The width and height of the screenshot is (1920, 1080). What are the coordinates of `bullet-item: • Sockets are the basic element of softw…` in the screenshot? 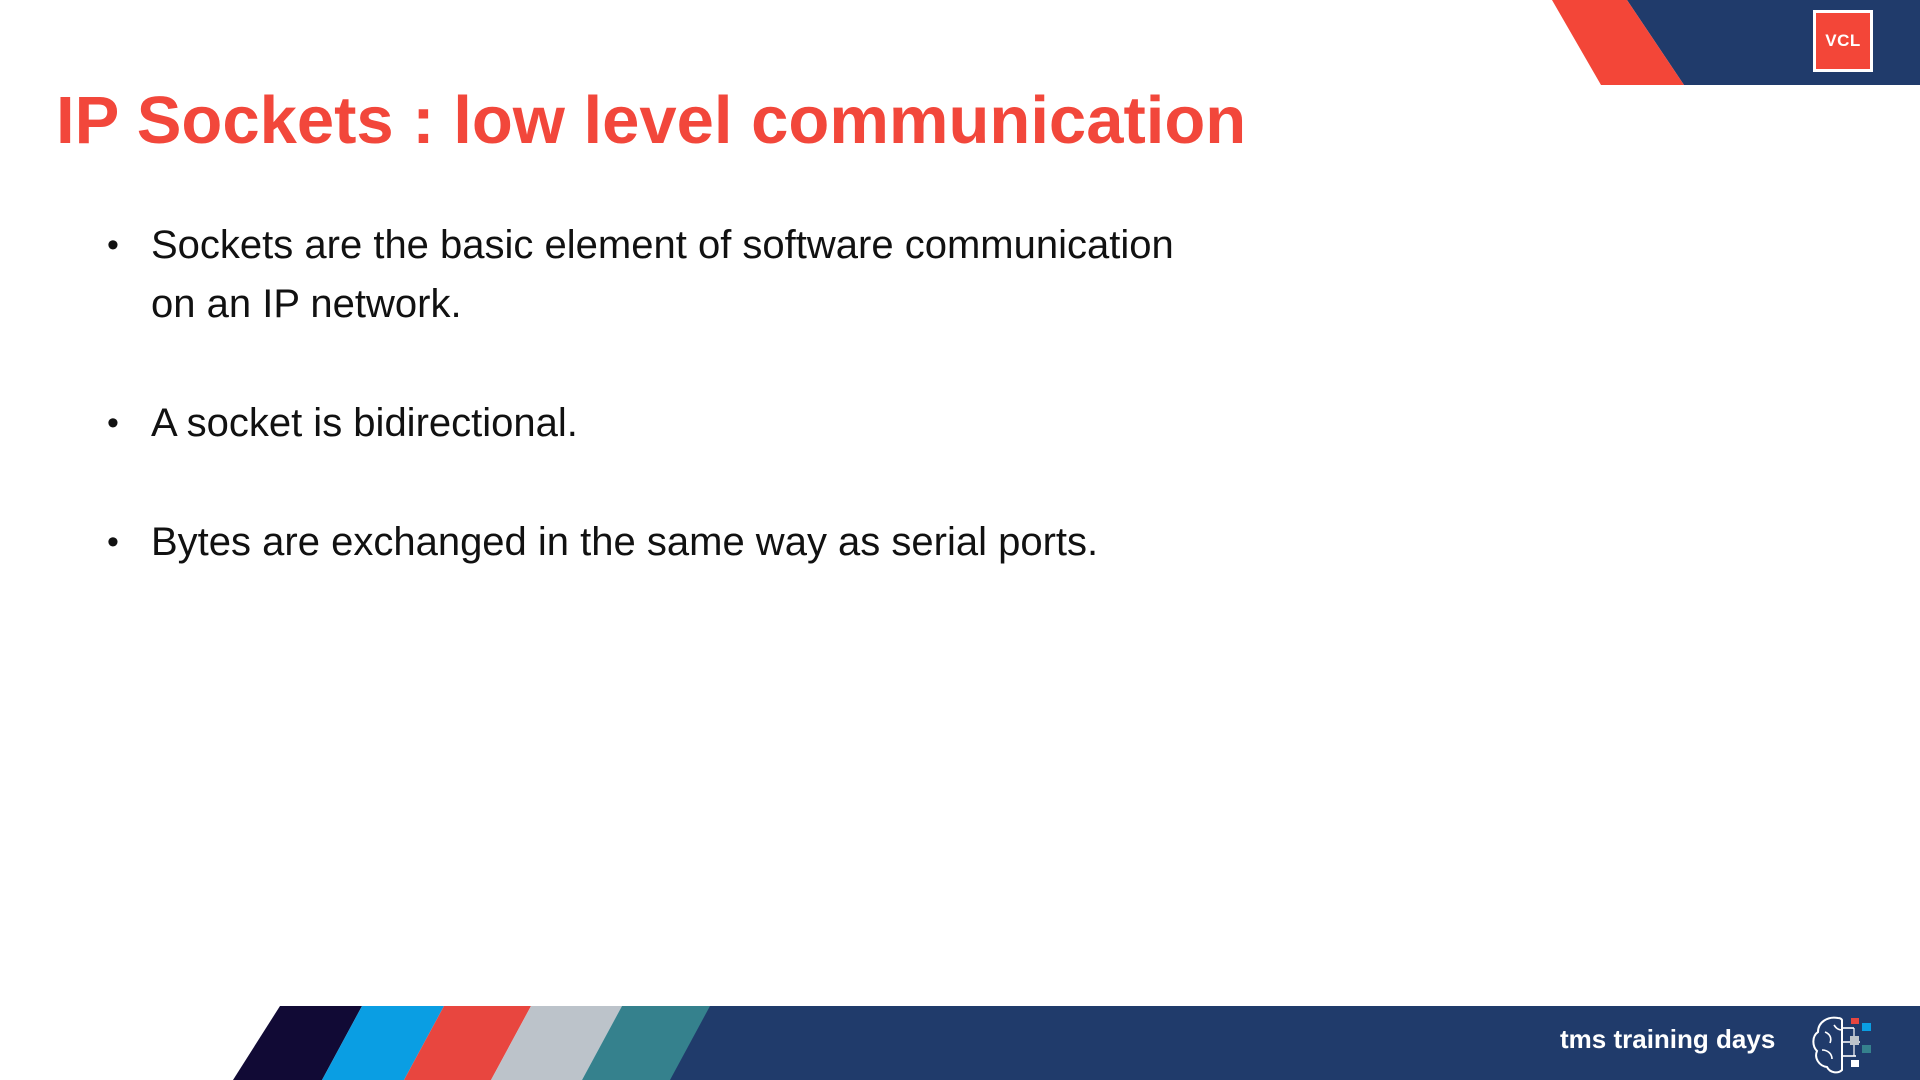 It's located at (694, 275).